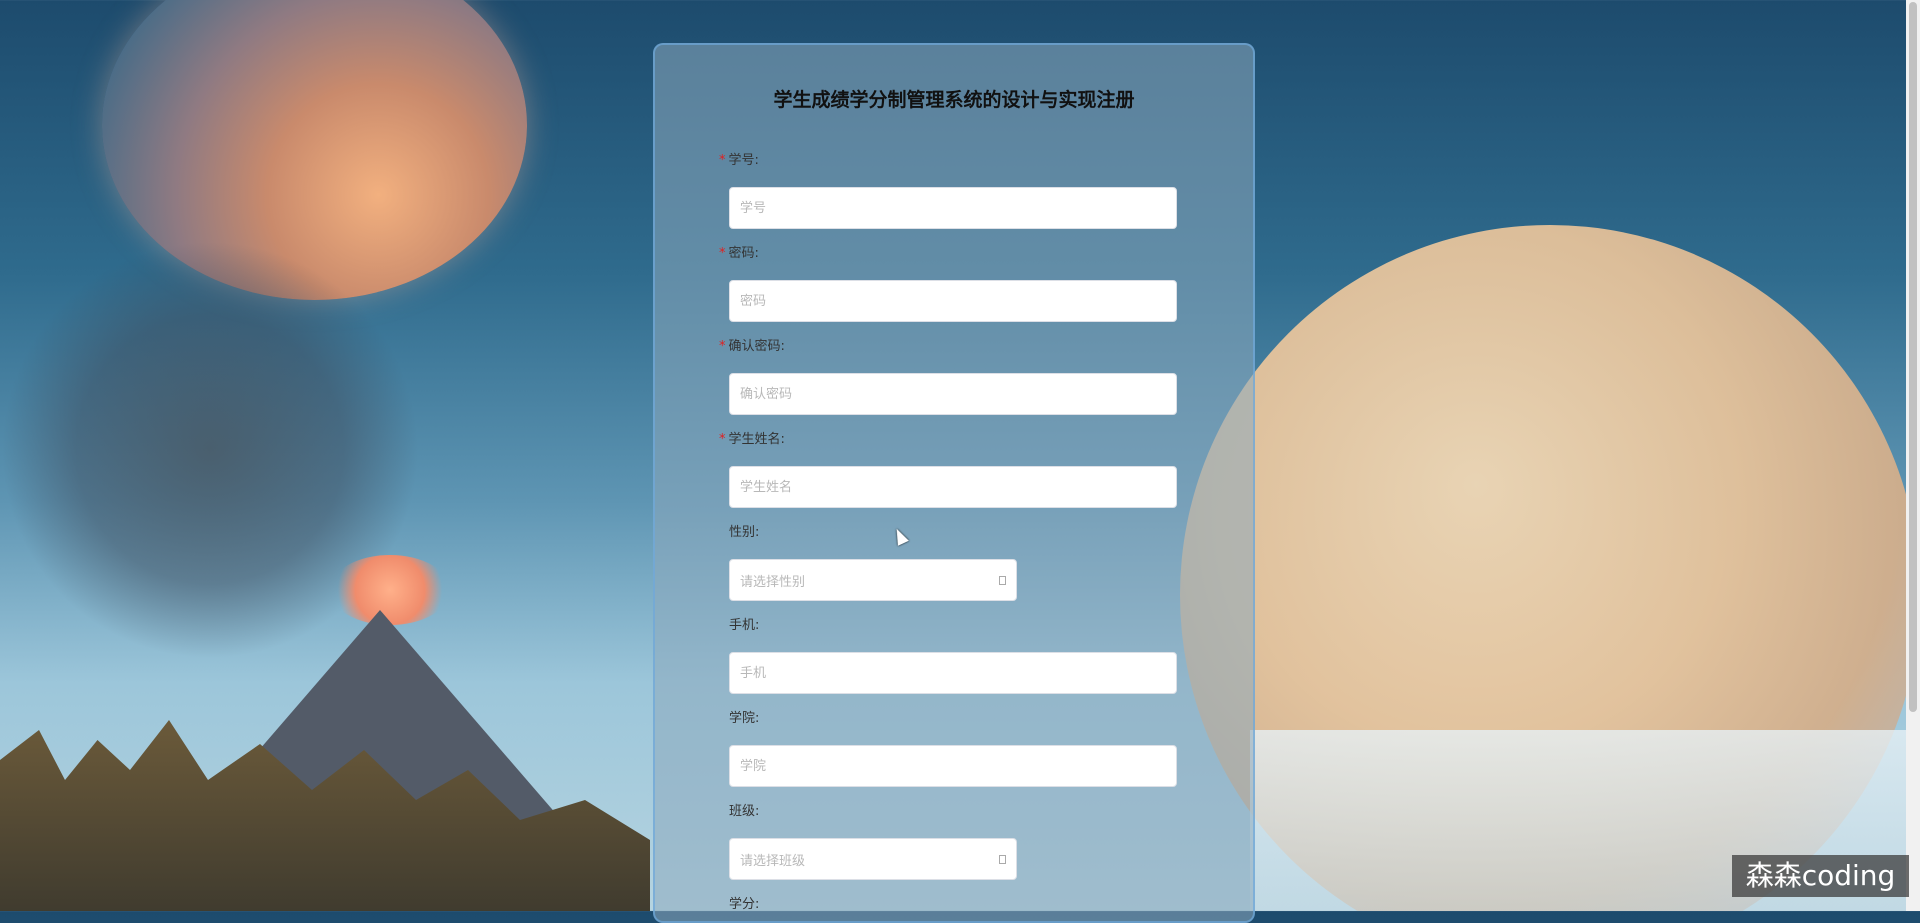 Image resolution: width=1920 pixels, height=923 pixels. I want to click on field-confirm-password: * 确认密码:, so click(948, 376).